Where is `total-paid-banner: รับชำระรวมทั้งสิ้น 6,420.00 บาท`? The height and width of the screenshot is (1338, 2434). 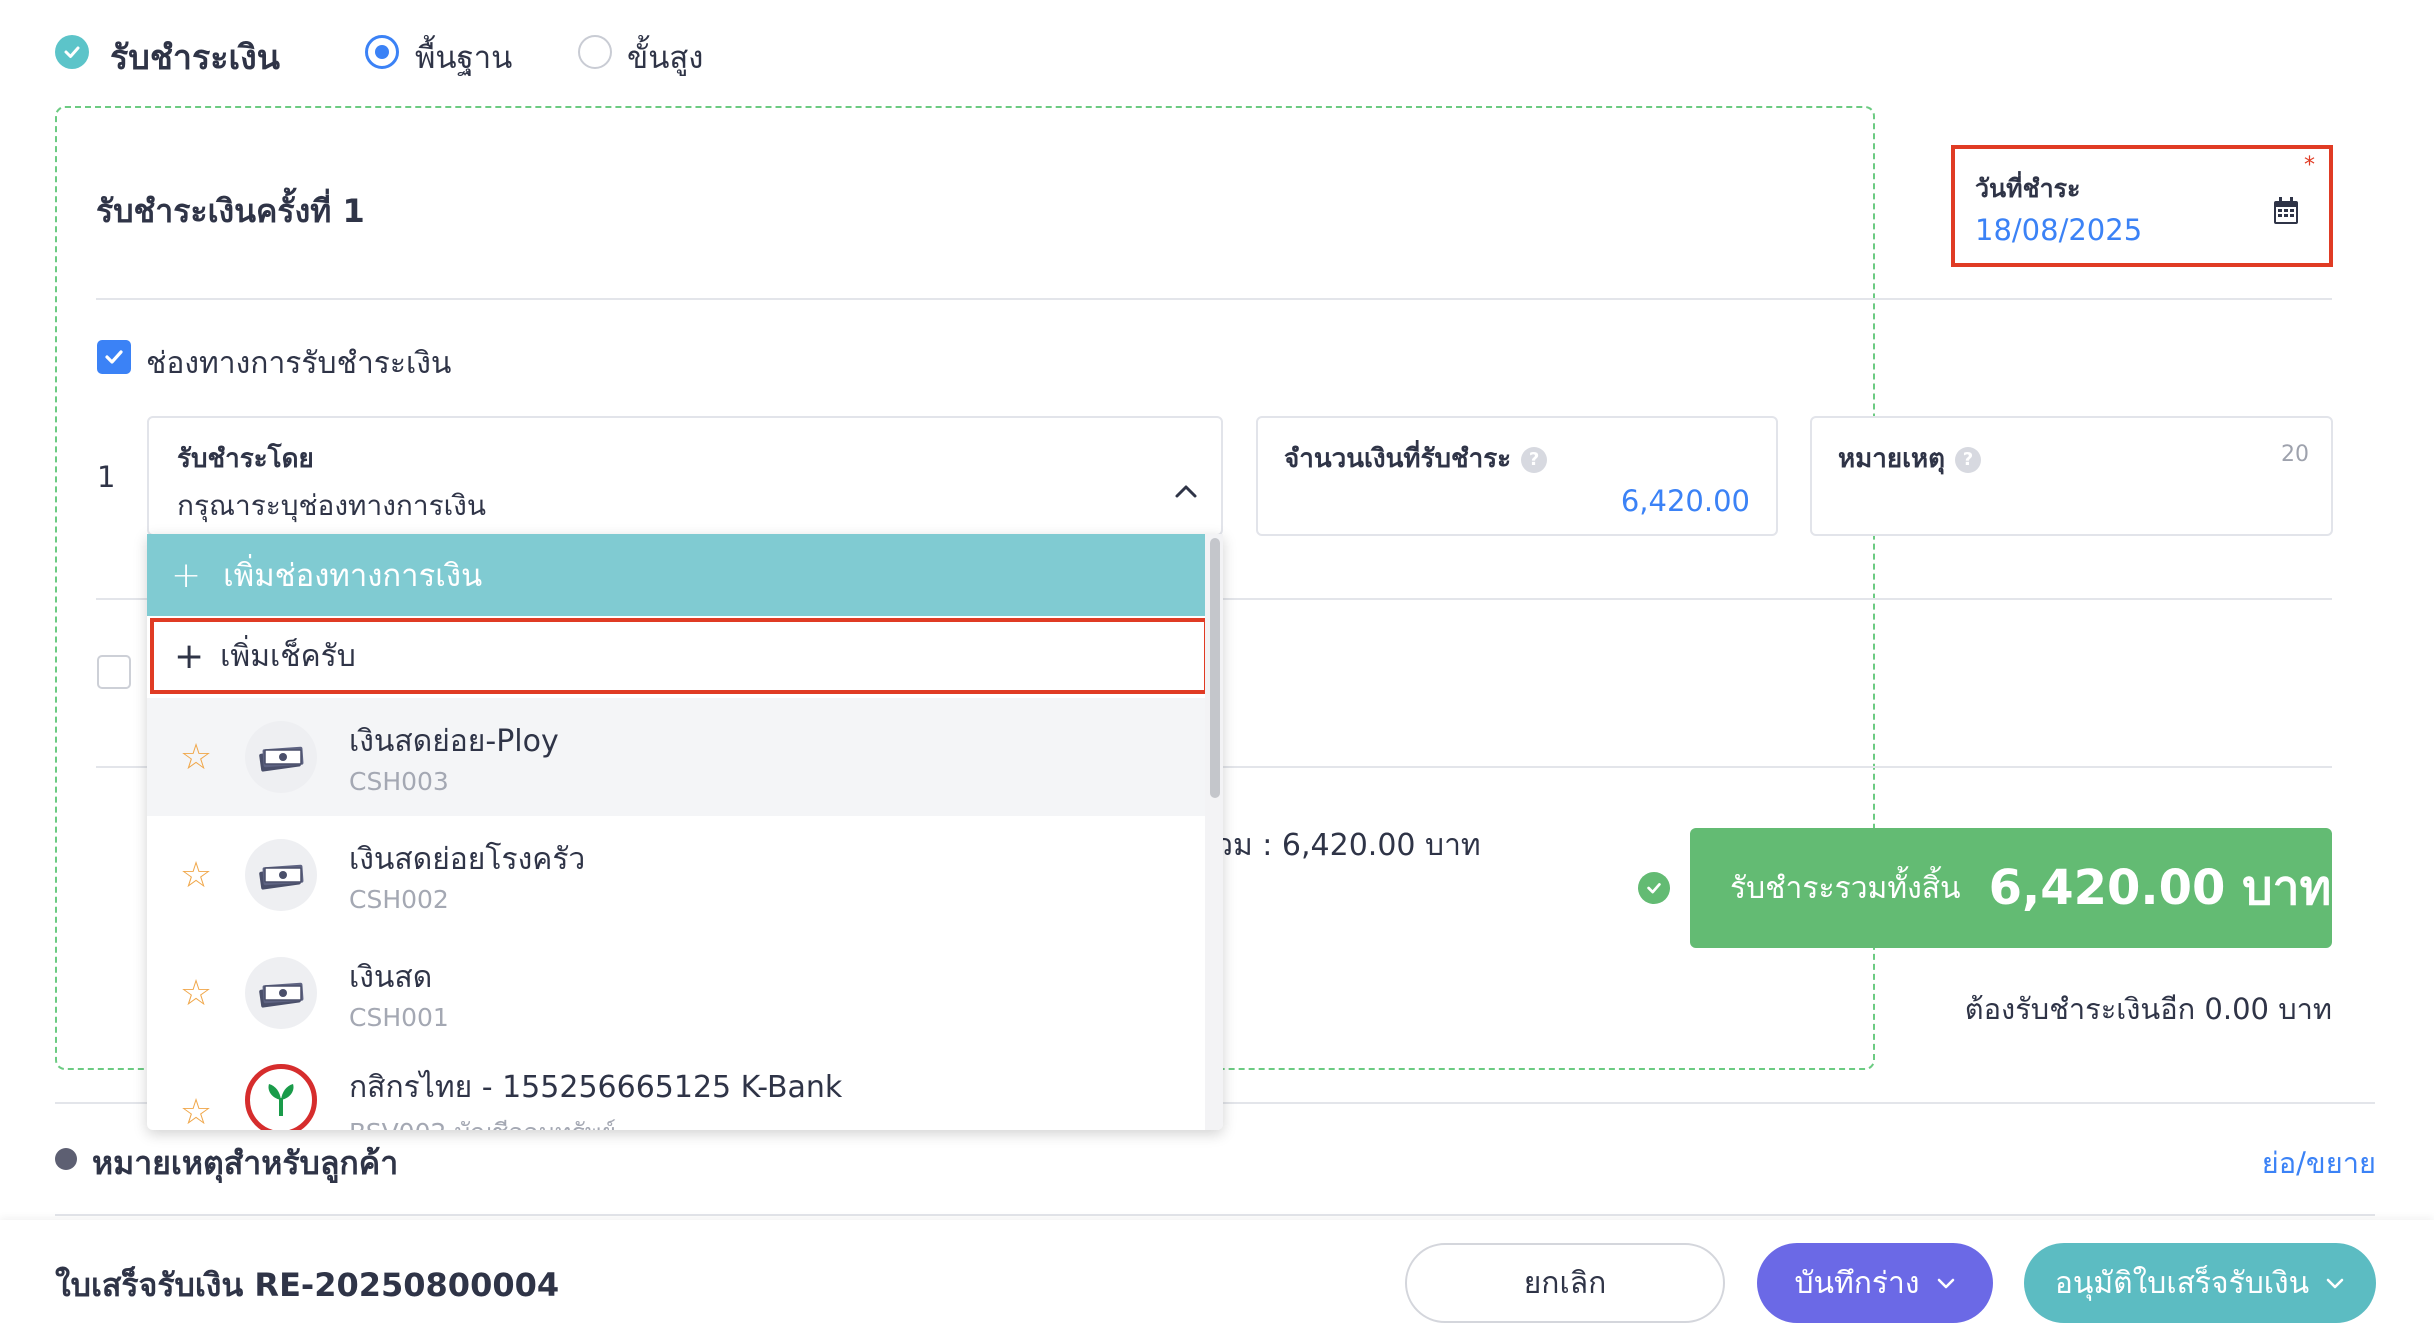 total-paid-banner: รับชำระรวมทั้งสิ้น 6,420.00 บาท is located at coordinates (2011, 888).